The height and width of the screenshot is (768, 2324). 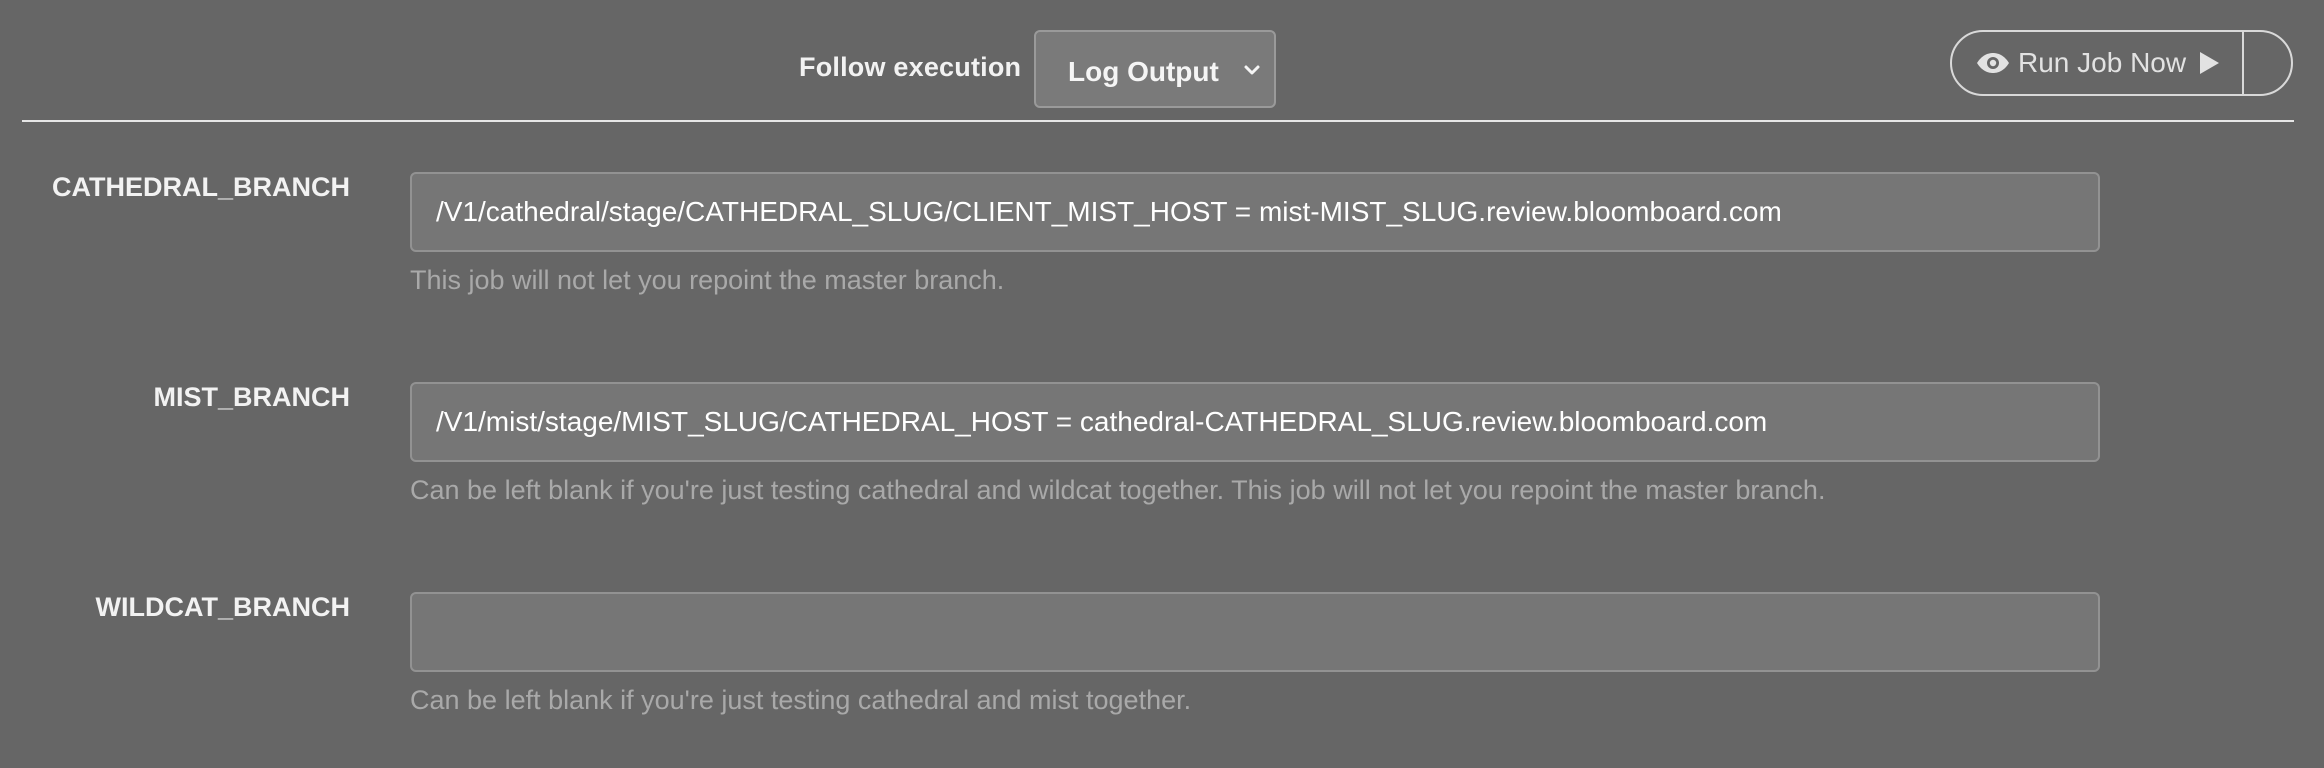 What do you see at coordinates (1255, 632) in the screenshot?
I see `wildcat-branch-input` at bounding box center [1255, 632].